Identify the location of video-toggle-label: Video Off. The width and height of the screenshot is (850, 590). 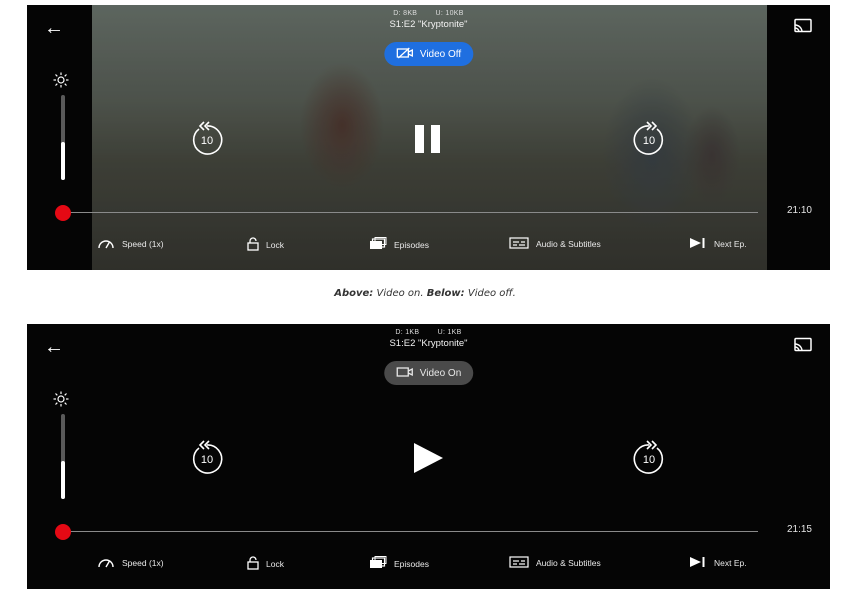
(440, 54).